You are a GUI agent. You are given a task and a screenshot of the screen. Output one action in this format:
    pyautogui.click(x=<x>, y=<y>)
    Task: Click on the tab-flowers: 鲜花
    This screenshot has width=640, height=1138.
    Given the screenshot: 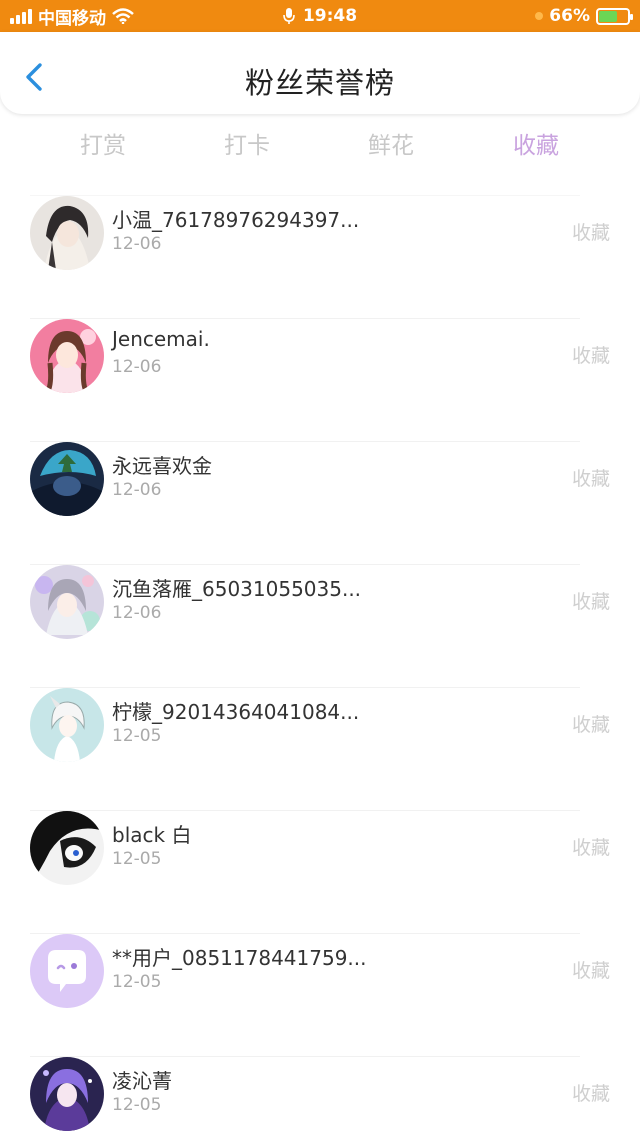 What is the action you would take?
    pyautogui.click(x=391, y=143)
    